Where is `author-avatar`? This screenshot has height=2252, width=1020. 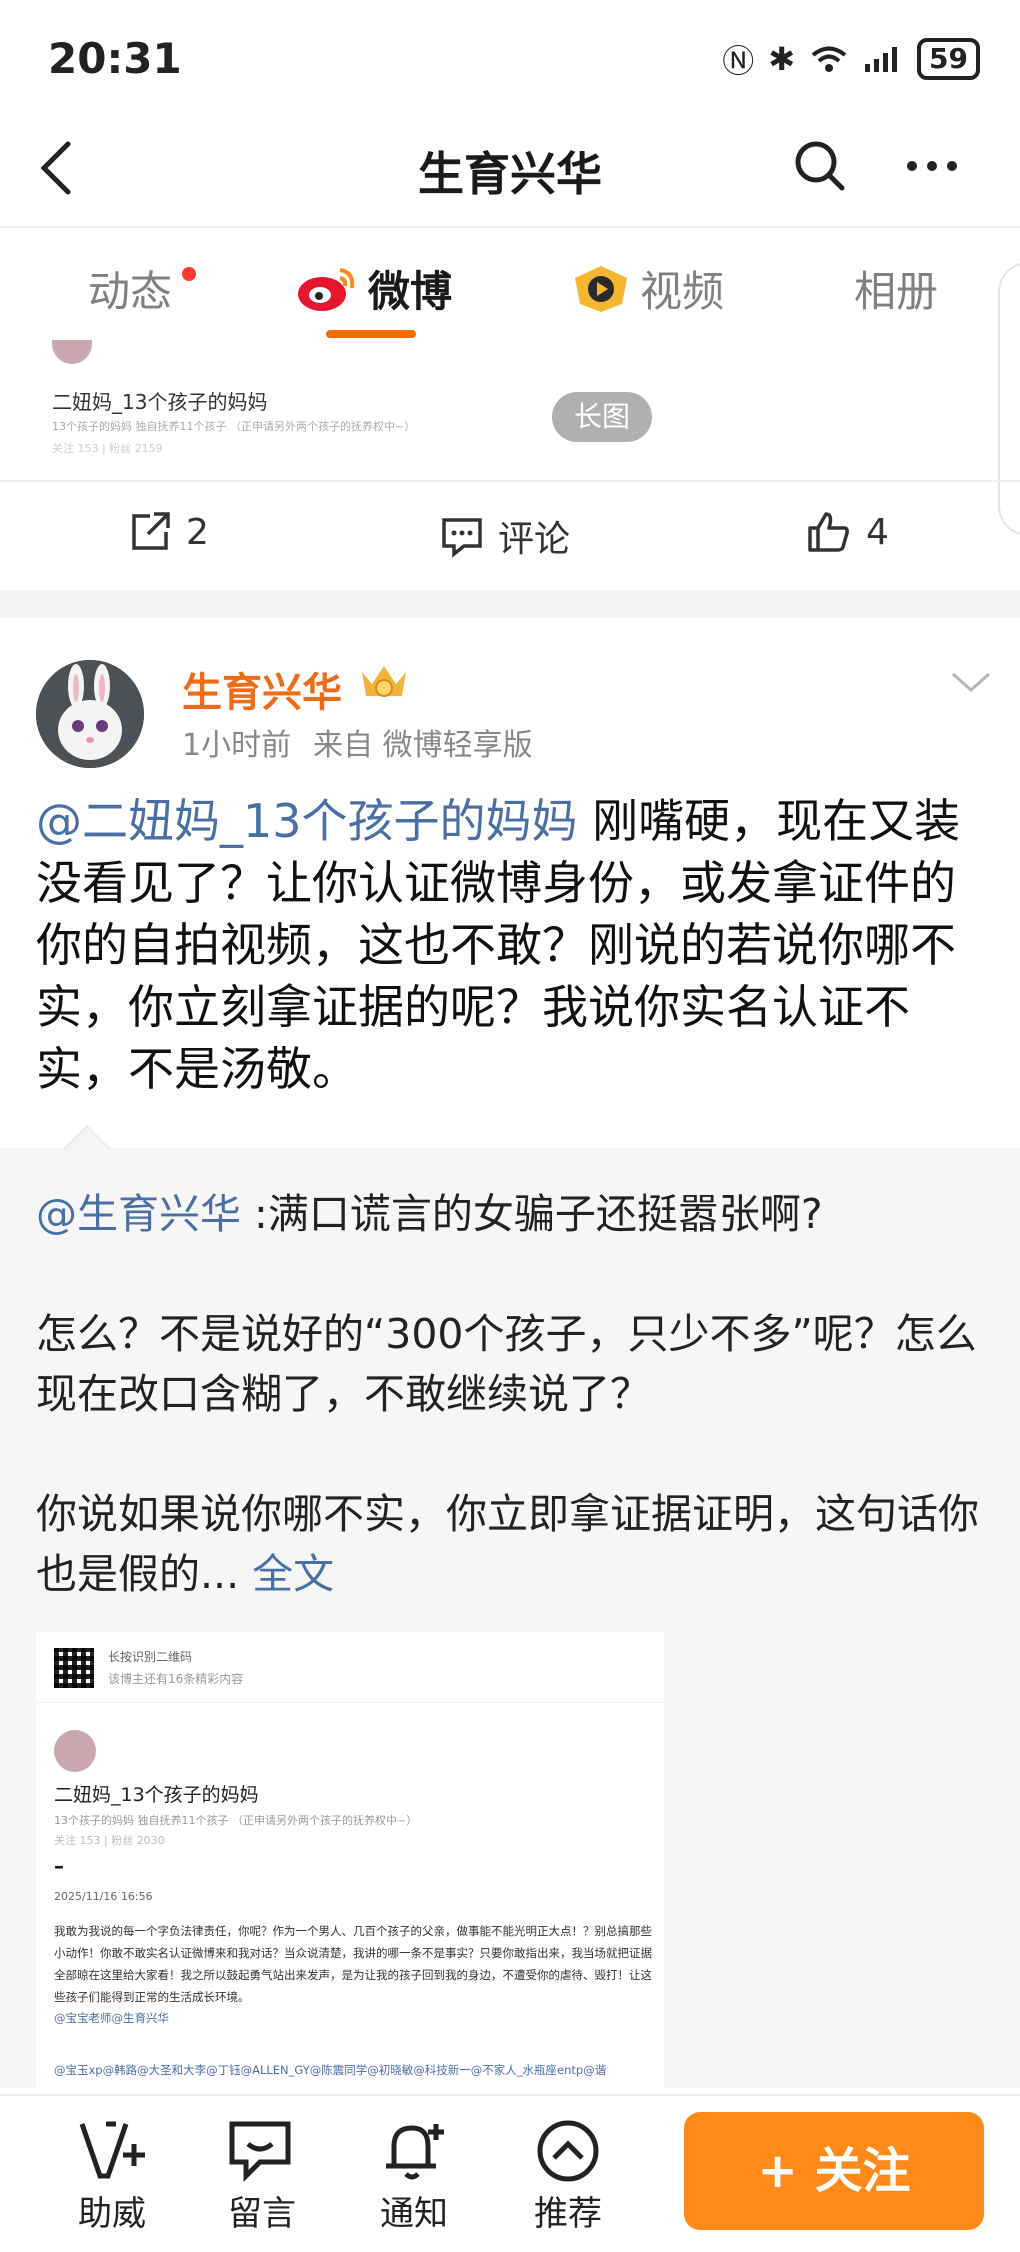 author-avatar is located at coordinates (90, 714).